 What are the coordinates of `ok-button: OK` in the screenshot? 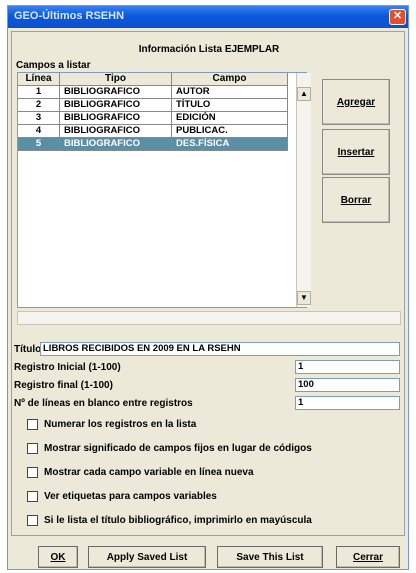 It's located at (58, 557).